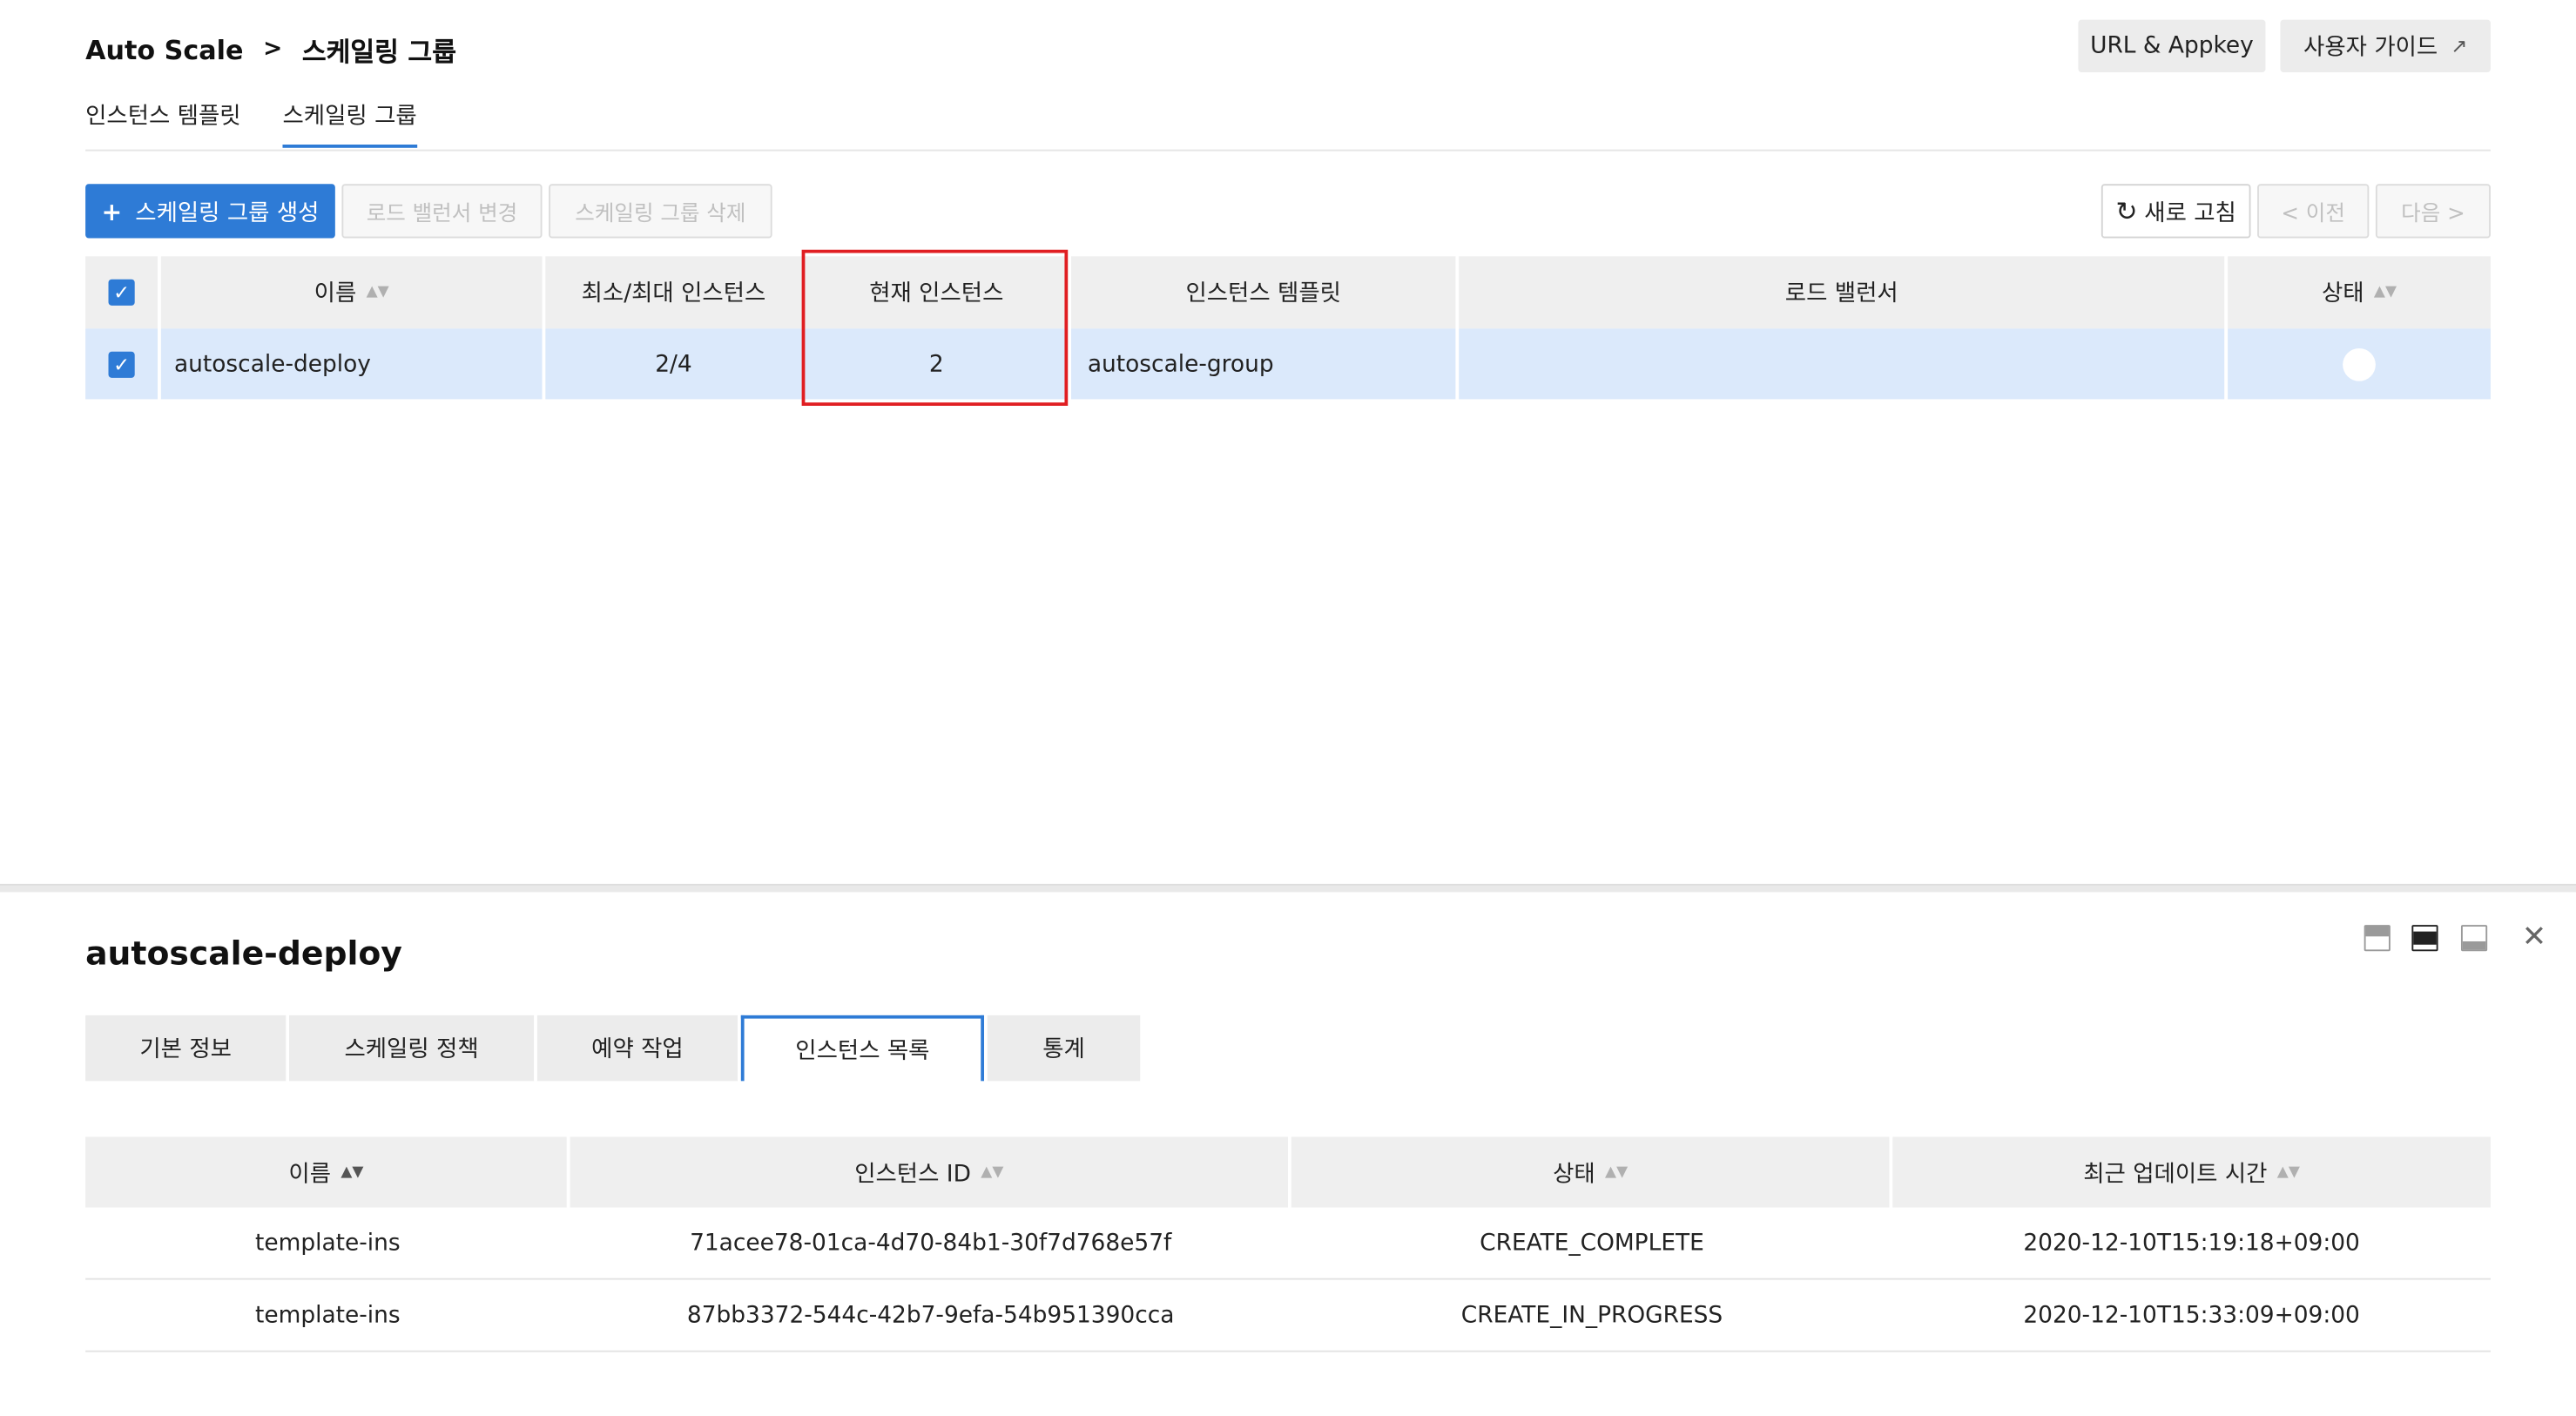 The image size is (2576, 1416). I want to click on tab-instance-template: 인스턴스 템플릿, so click(163, 114).